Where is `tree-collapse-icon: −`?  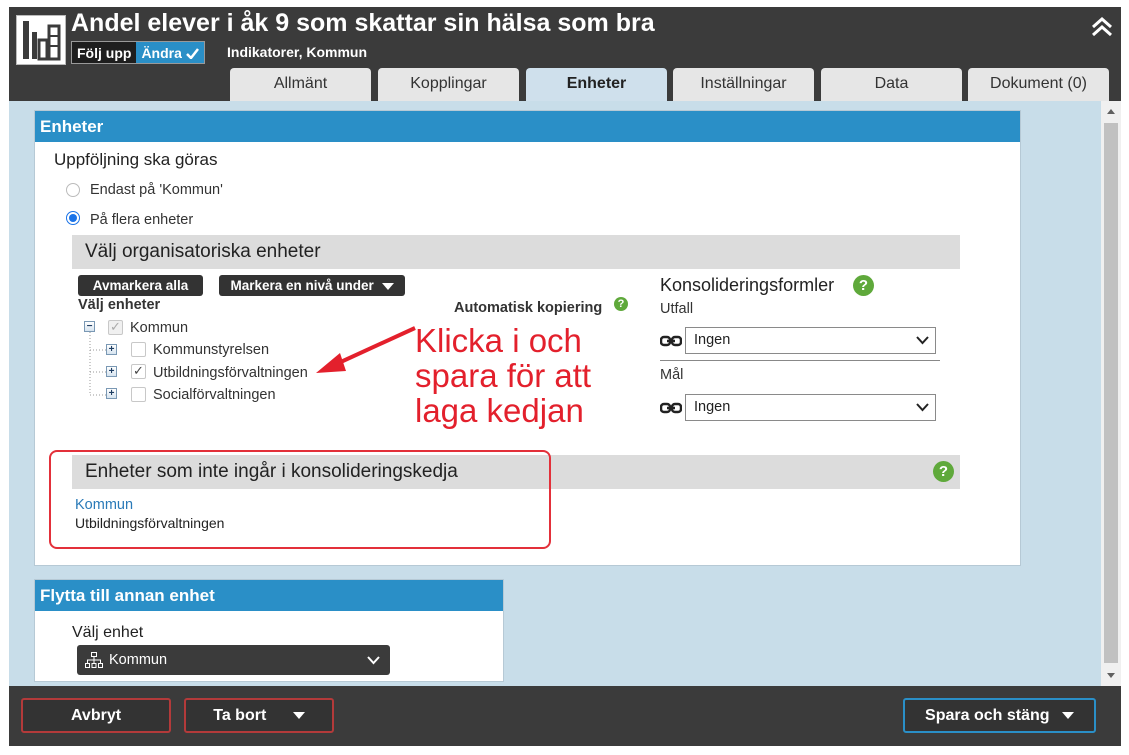 tree-collapse-icon: − is located at coordinates (89, 326).